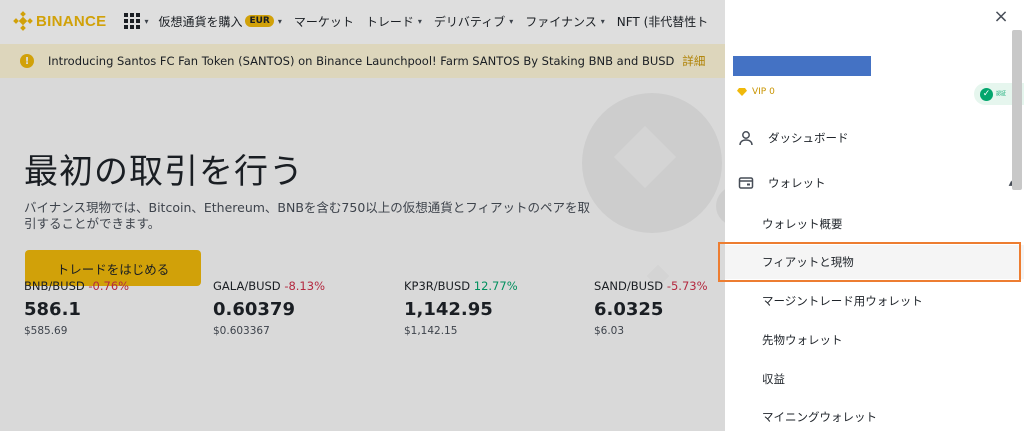 Image resolution: width=1024 pixels, height=431 pixels. What do you see at coordinates (1001, 17) in the screenshot?
I see `close-icon: ×` at bounding box center [1001, 17].